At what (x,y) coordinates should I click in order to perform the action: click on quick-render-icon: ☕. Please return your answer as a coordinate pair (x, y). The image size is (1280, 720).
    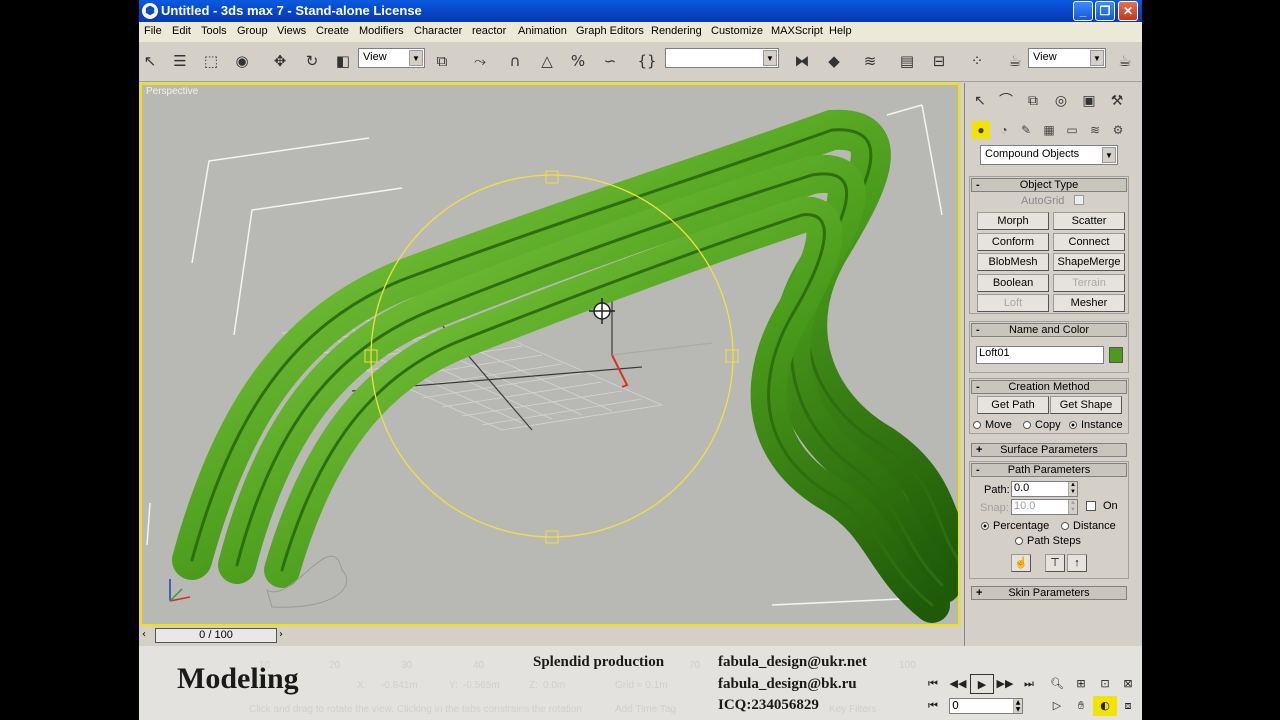
    Looking at the image, I should click on (1125, 61).